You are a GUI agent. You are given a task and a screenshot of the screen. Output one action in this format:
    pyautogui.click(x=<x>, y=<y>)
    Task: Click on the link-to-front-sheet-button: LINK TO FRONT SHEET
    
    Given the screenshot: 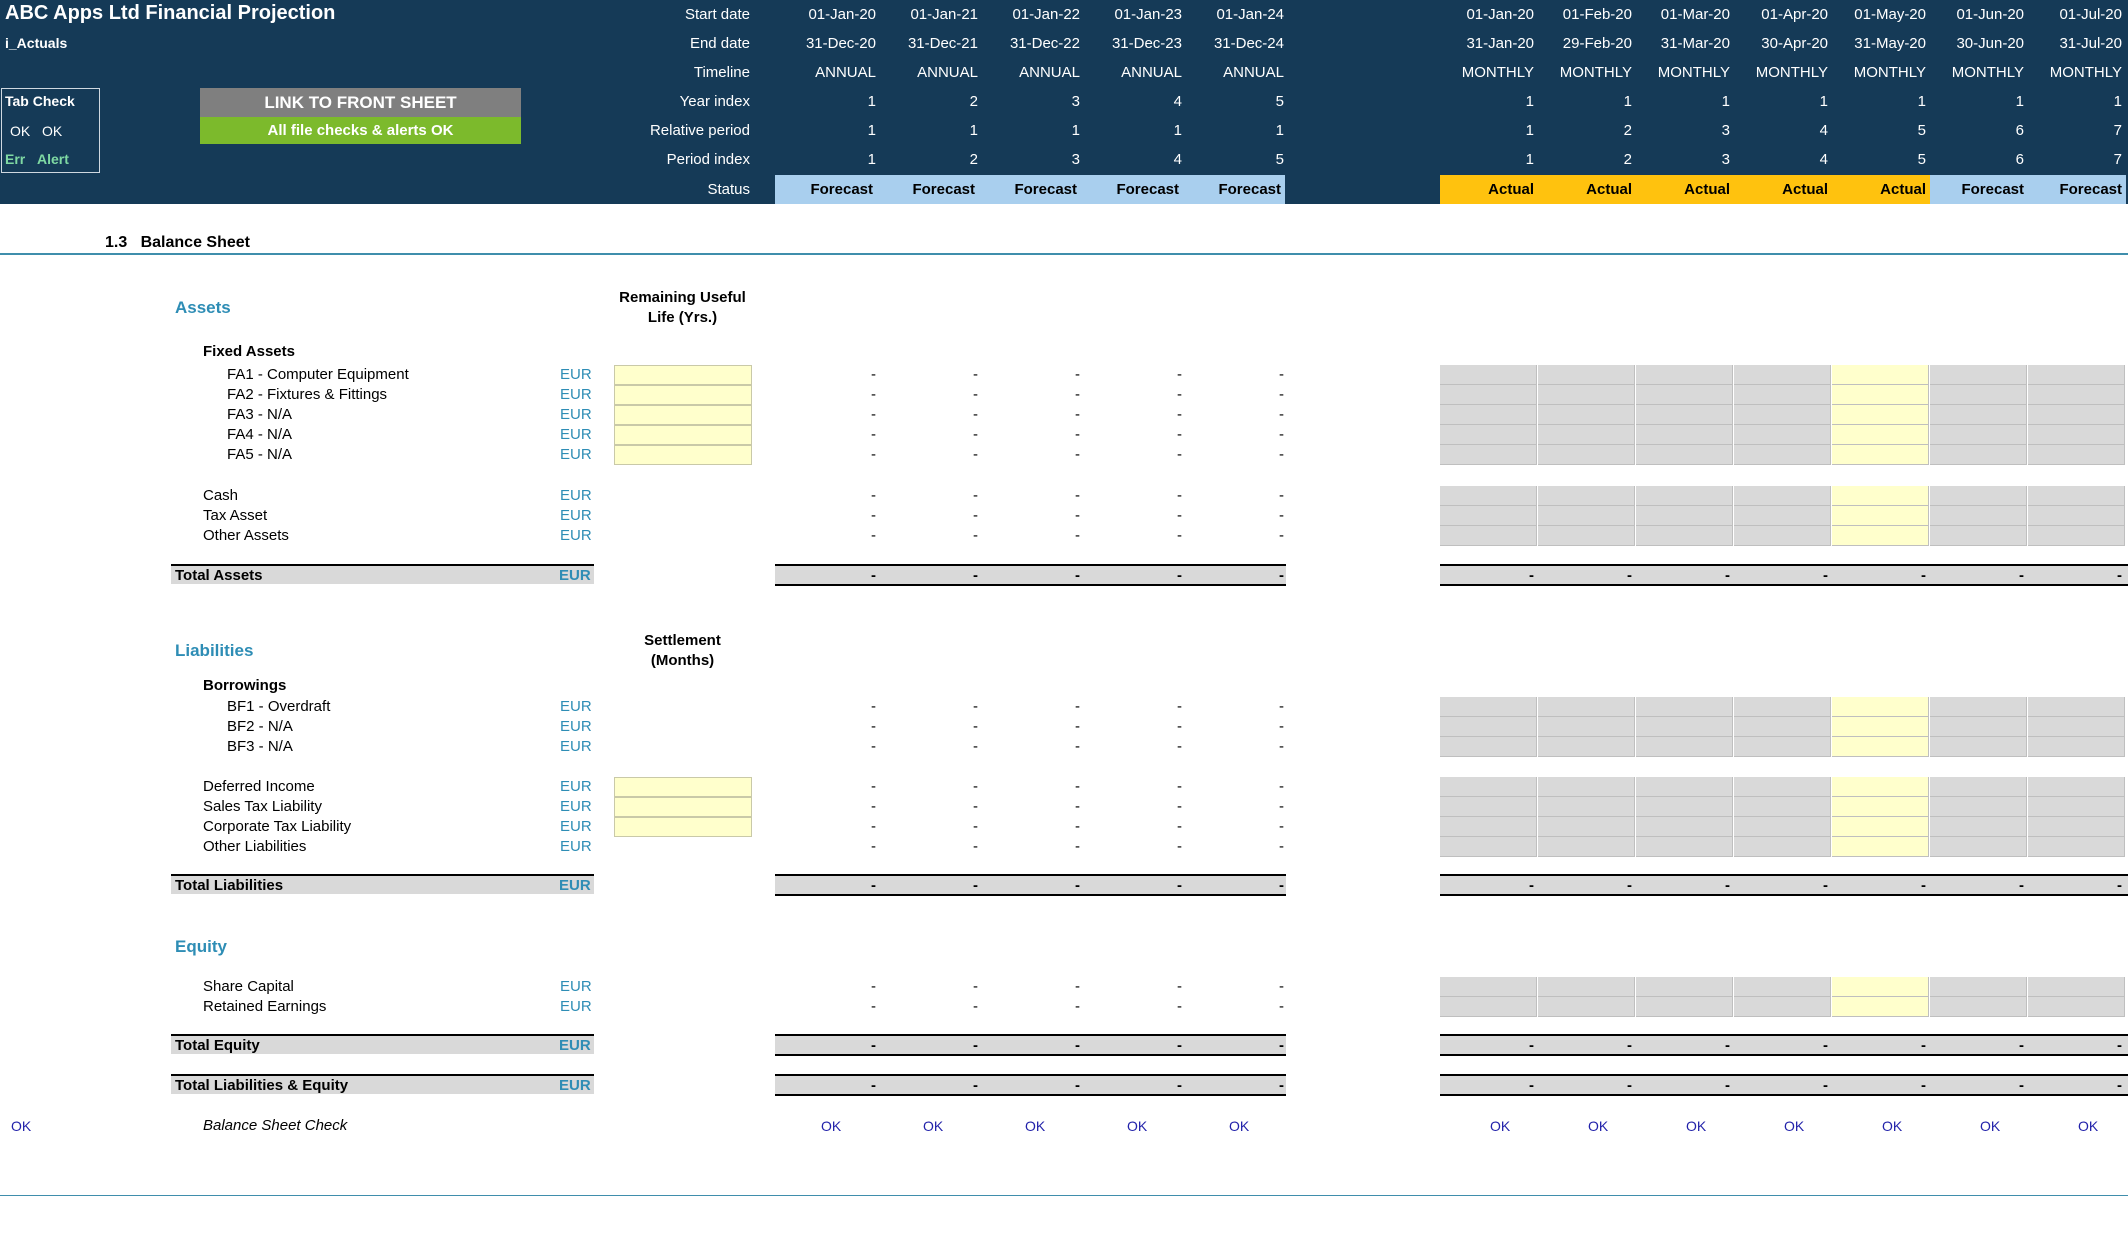 What is the action you would take?
    pyautogui.click(x=360, y=102)
    